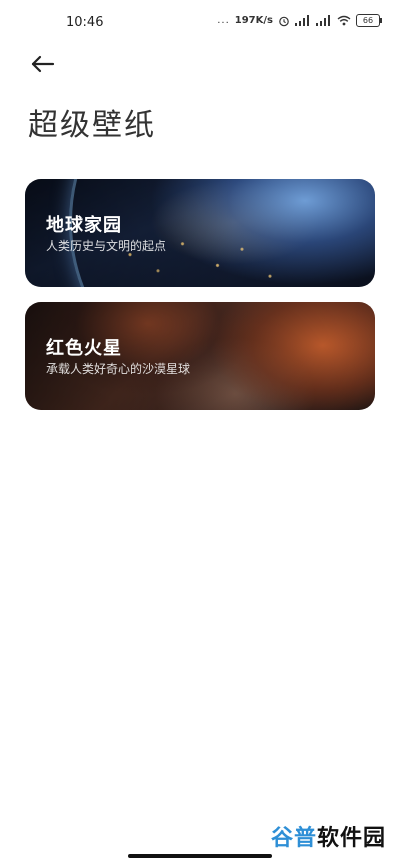  Describe the element at coordinates (84, 348) in the screenshot. I see `wallpaper-title: 红色火星` at that location.